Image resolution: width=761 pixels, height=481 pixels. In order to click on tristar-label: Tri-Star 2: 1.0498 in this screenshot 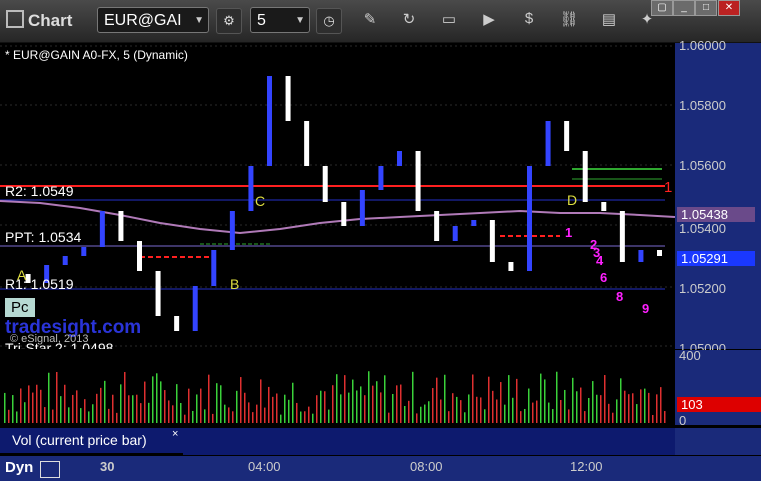, I will do `click(59, 344)`.